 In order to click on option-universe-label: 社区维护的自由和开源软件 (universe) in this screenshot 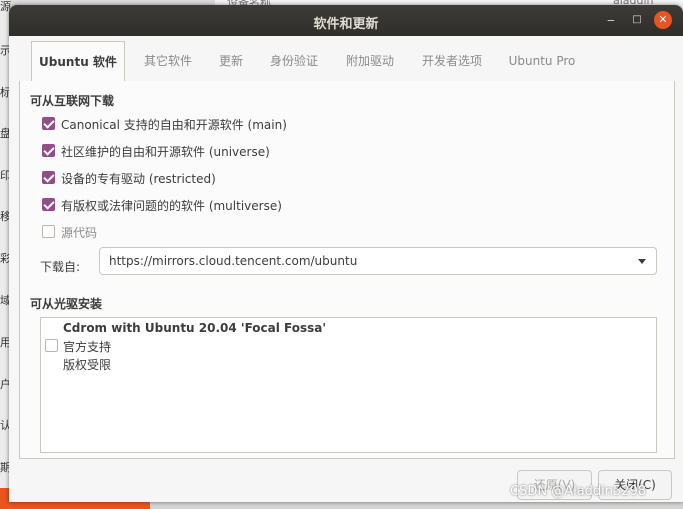, I will do `click(165, 152)`.